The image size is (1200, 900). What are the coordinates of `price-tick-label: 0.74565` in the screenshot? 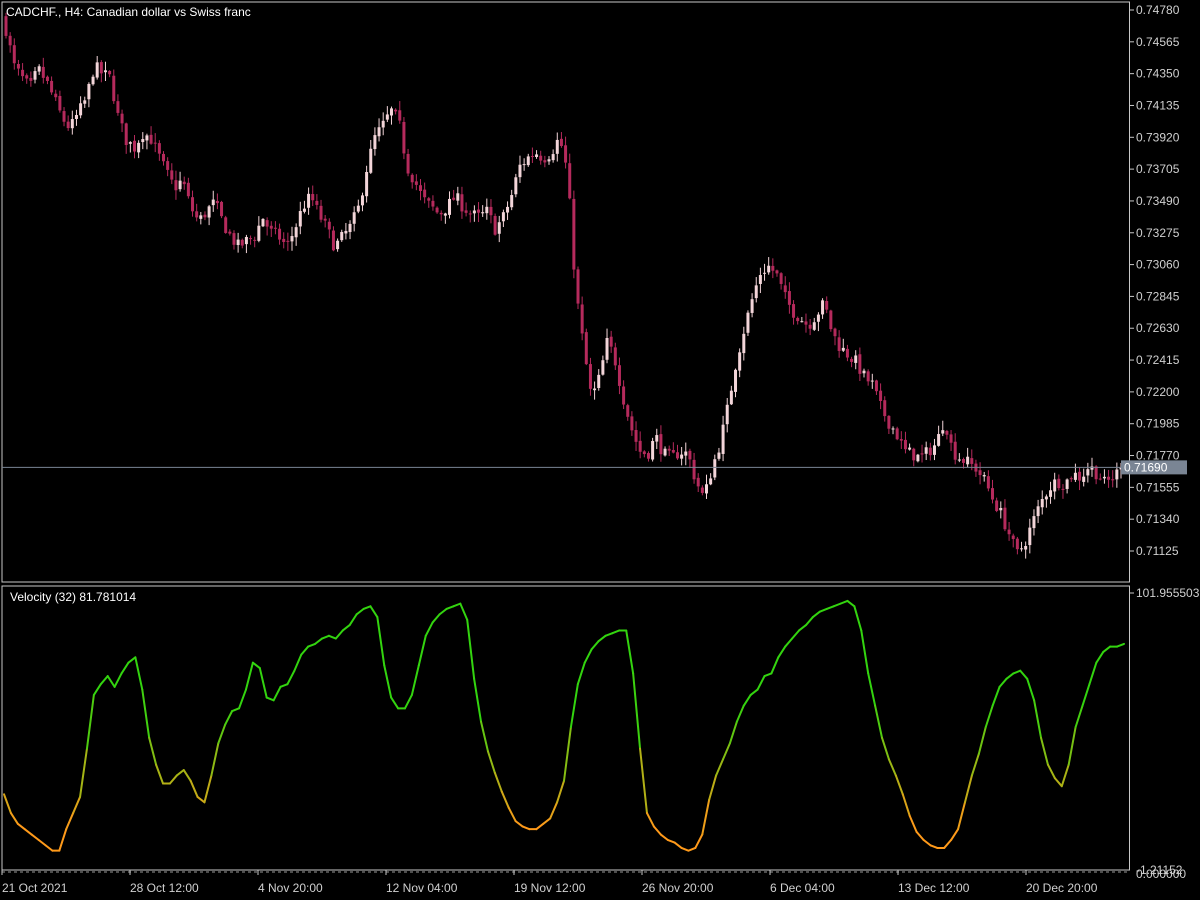 It's located at (1158, 42).